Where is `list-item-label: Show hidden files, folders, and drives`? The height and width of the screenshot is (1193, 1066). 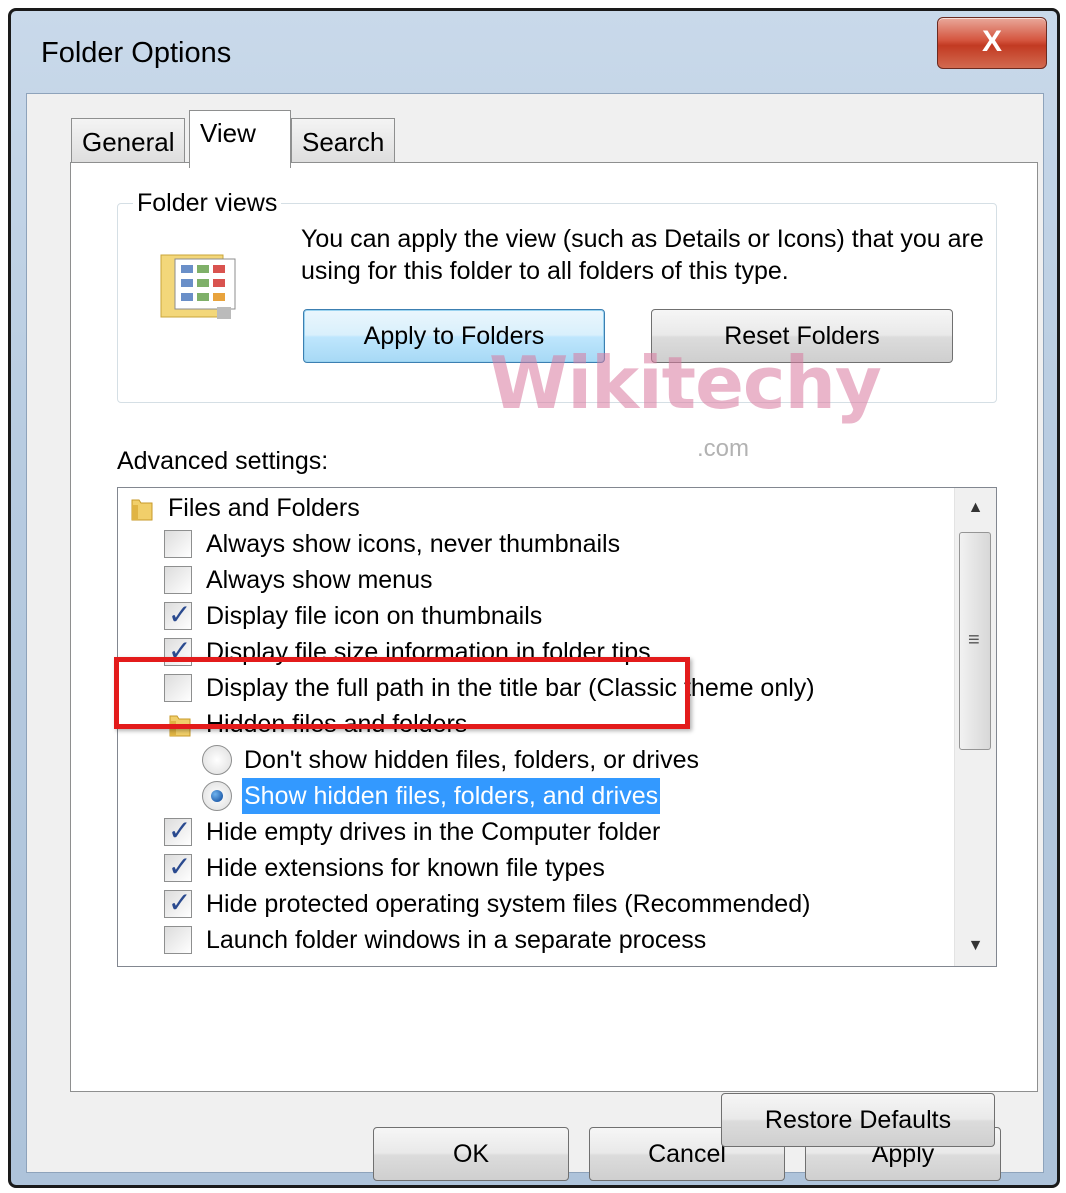 list-item-label: Show hidden files, folders, and drives is located at coordinates (451, 796).